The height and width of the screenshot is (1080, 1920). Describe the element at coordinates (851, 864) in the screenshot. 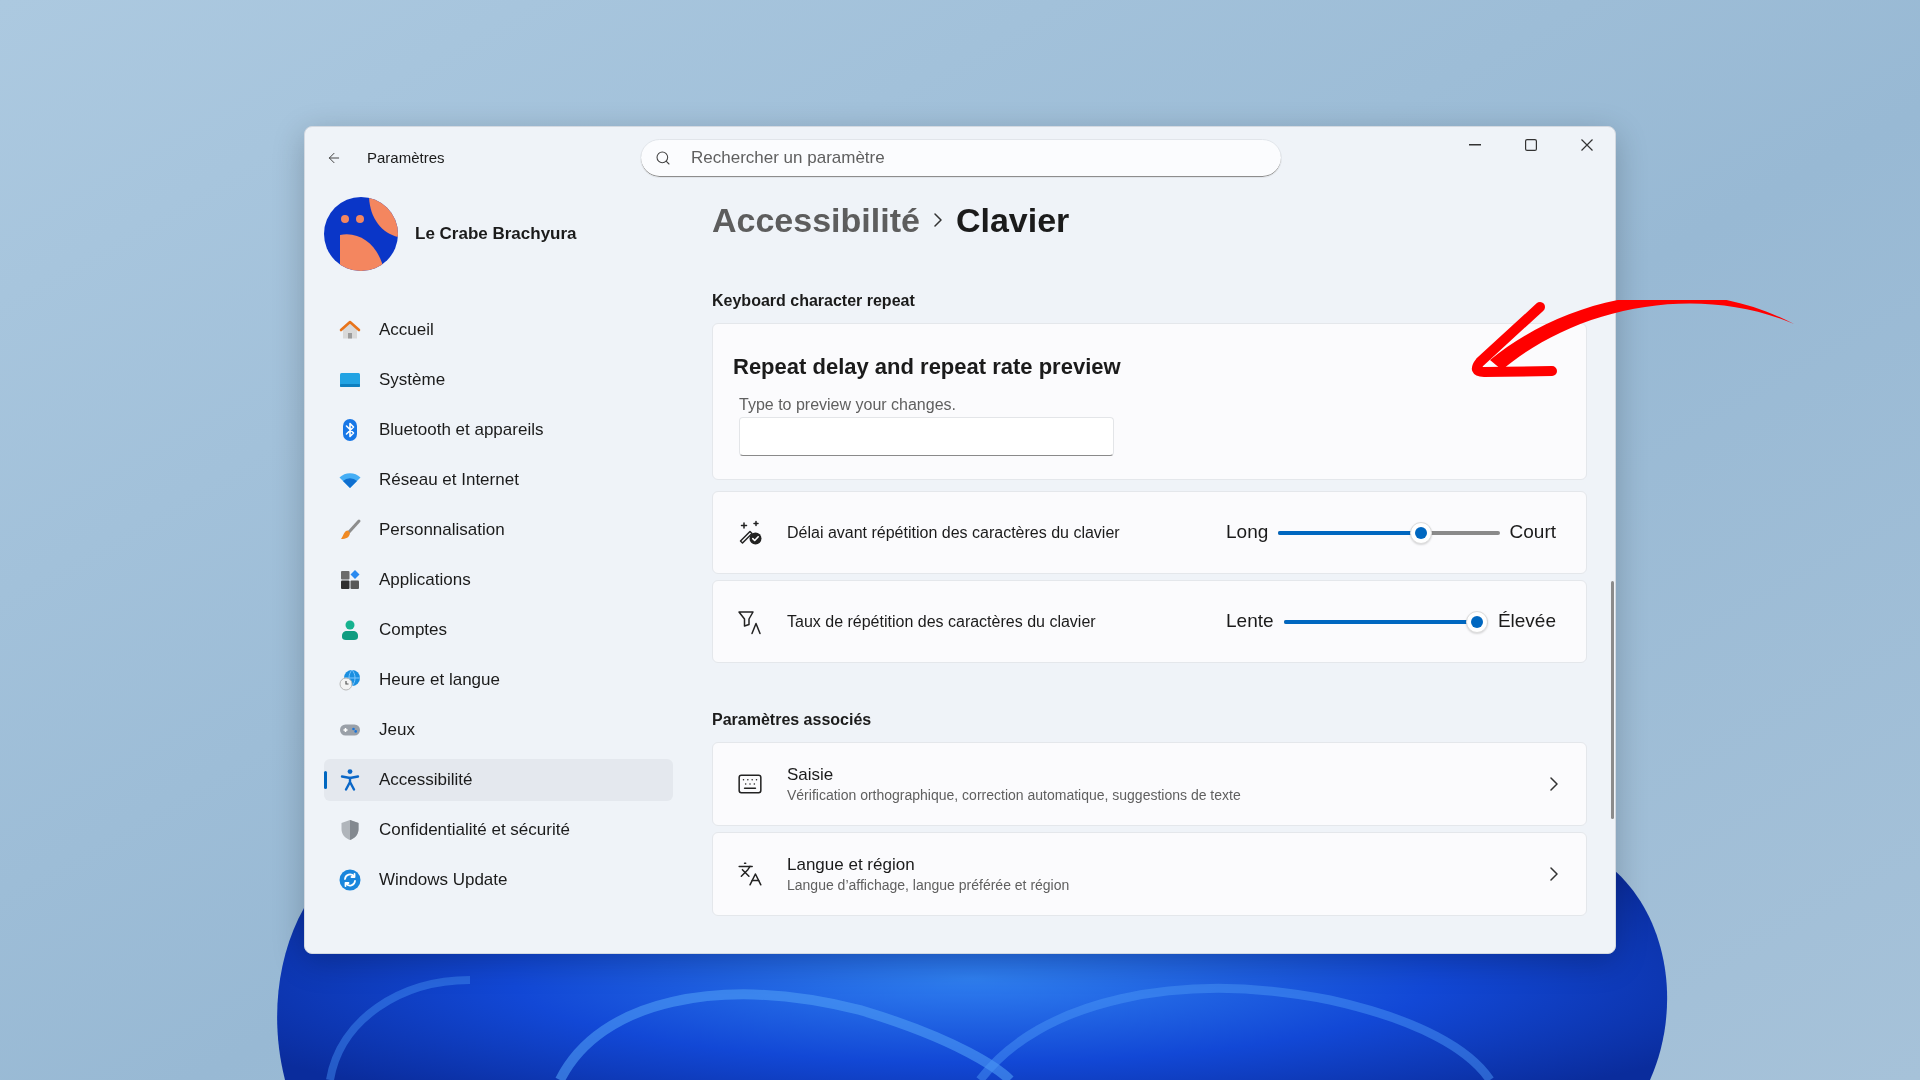

I see `setting-title: Langue et région` at that location.